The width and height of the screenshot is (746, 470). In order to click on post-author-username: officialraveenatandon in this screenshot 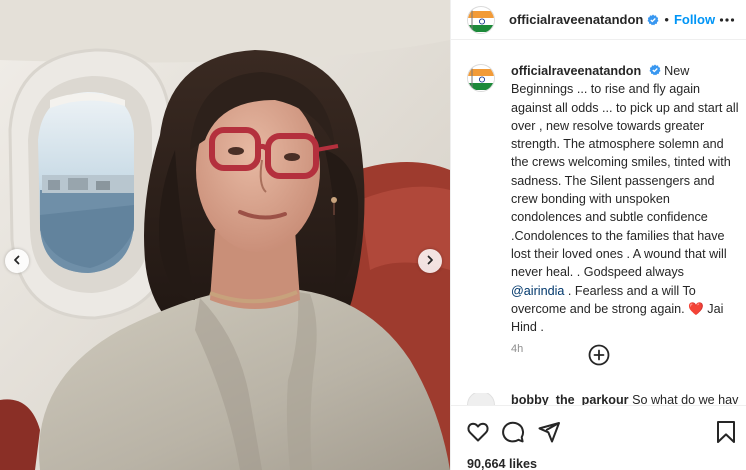, I will do `click(576, 19)`.